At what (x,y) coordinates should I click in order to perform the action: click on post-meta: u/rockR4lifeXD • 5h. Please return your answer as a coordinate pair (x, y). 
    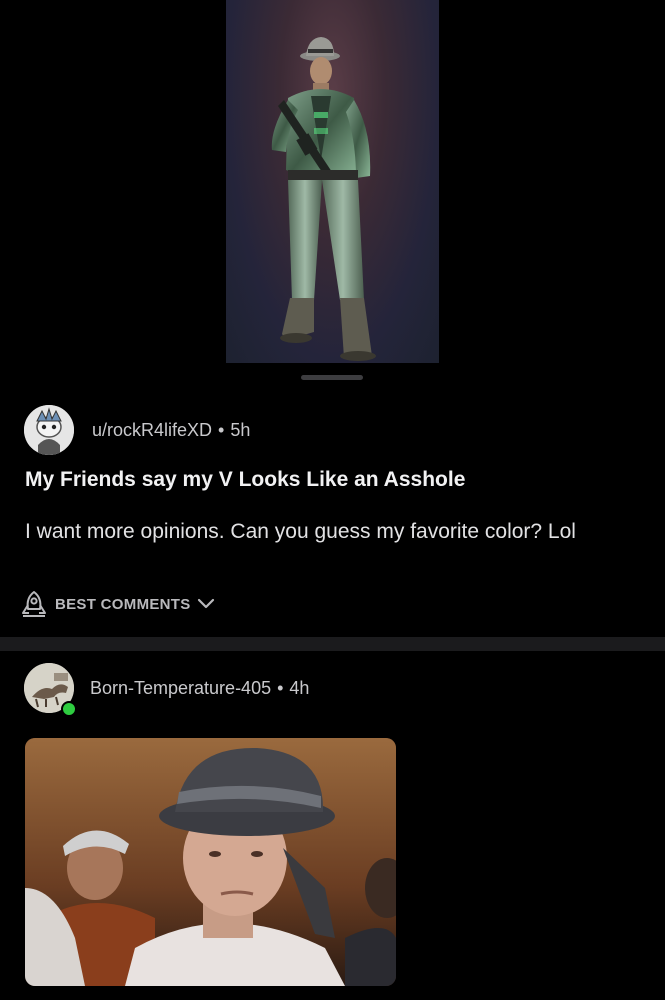
    Looking at the image, I should click on (171, 430).